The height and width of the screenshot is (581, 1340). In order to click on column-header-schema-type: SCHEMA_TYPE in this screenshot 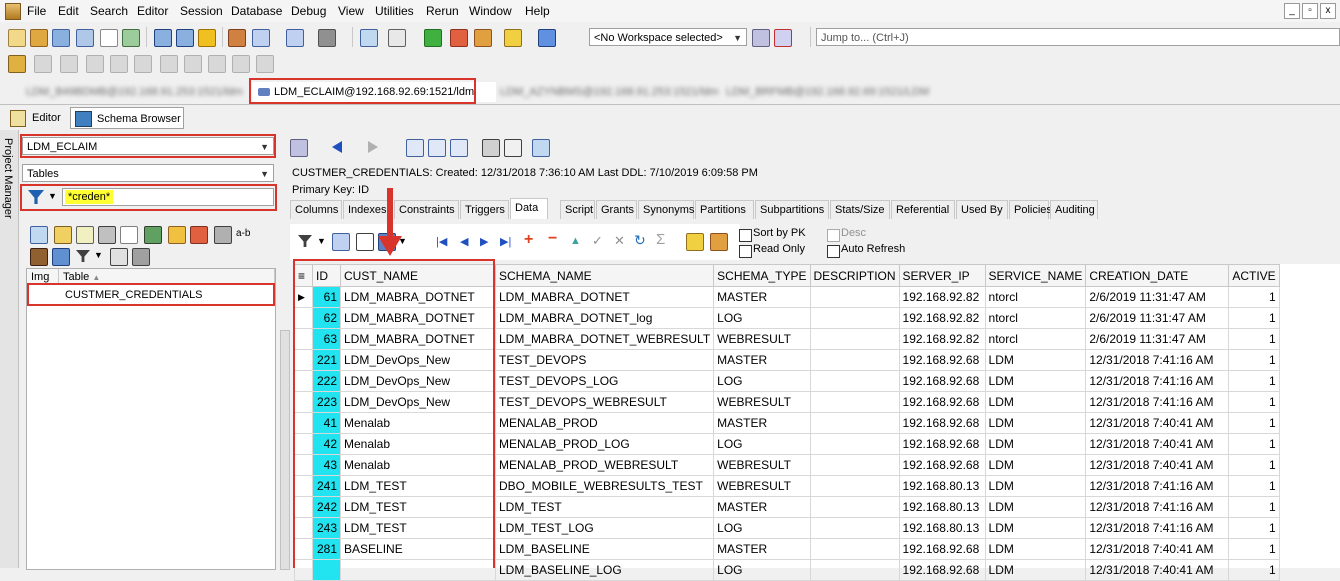, I will do `click(762, 275)`.